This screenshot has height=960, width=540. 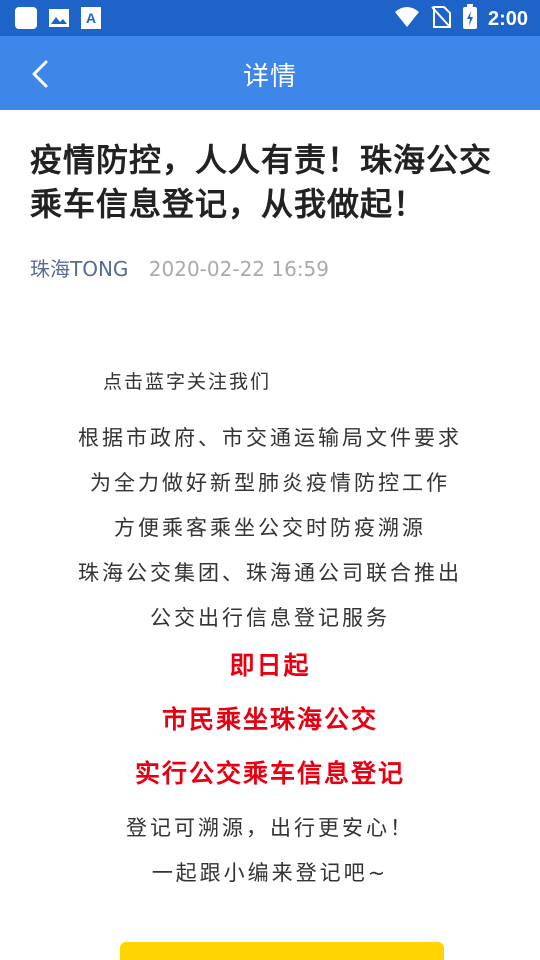 I want to click on battery-icon, so click(x=470, y=19).